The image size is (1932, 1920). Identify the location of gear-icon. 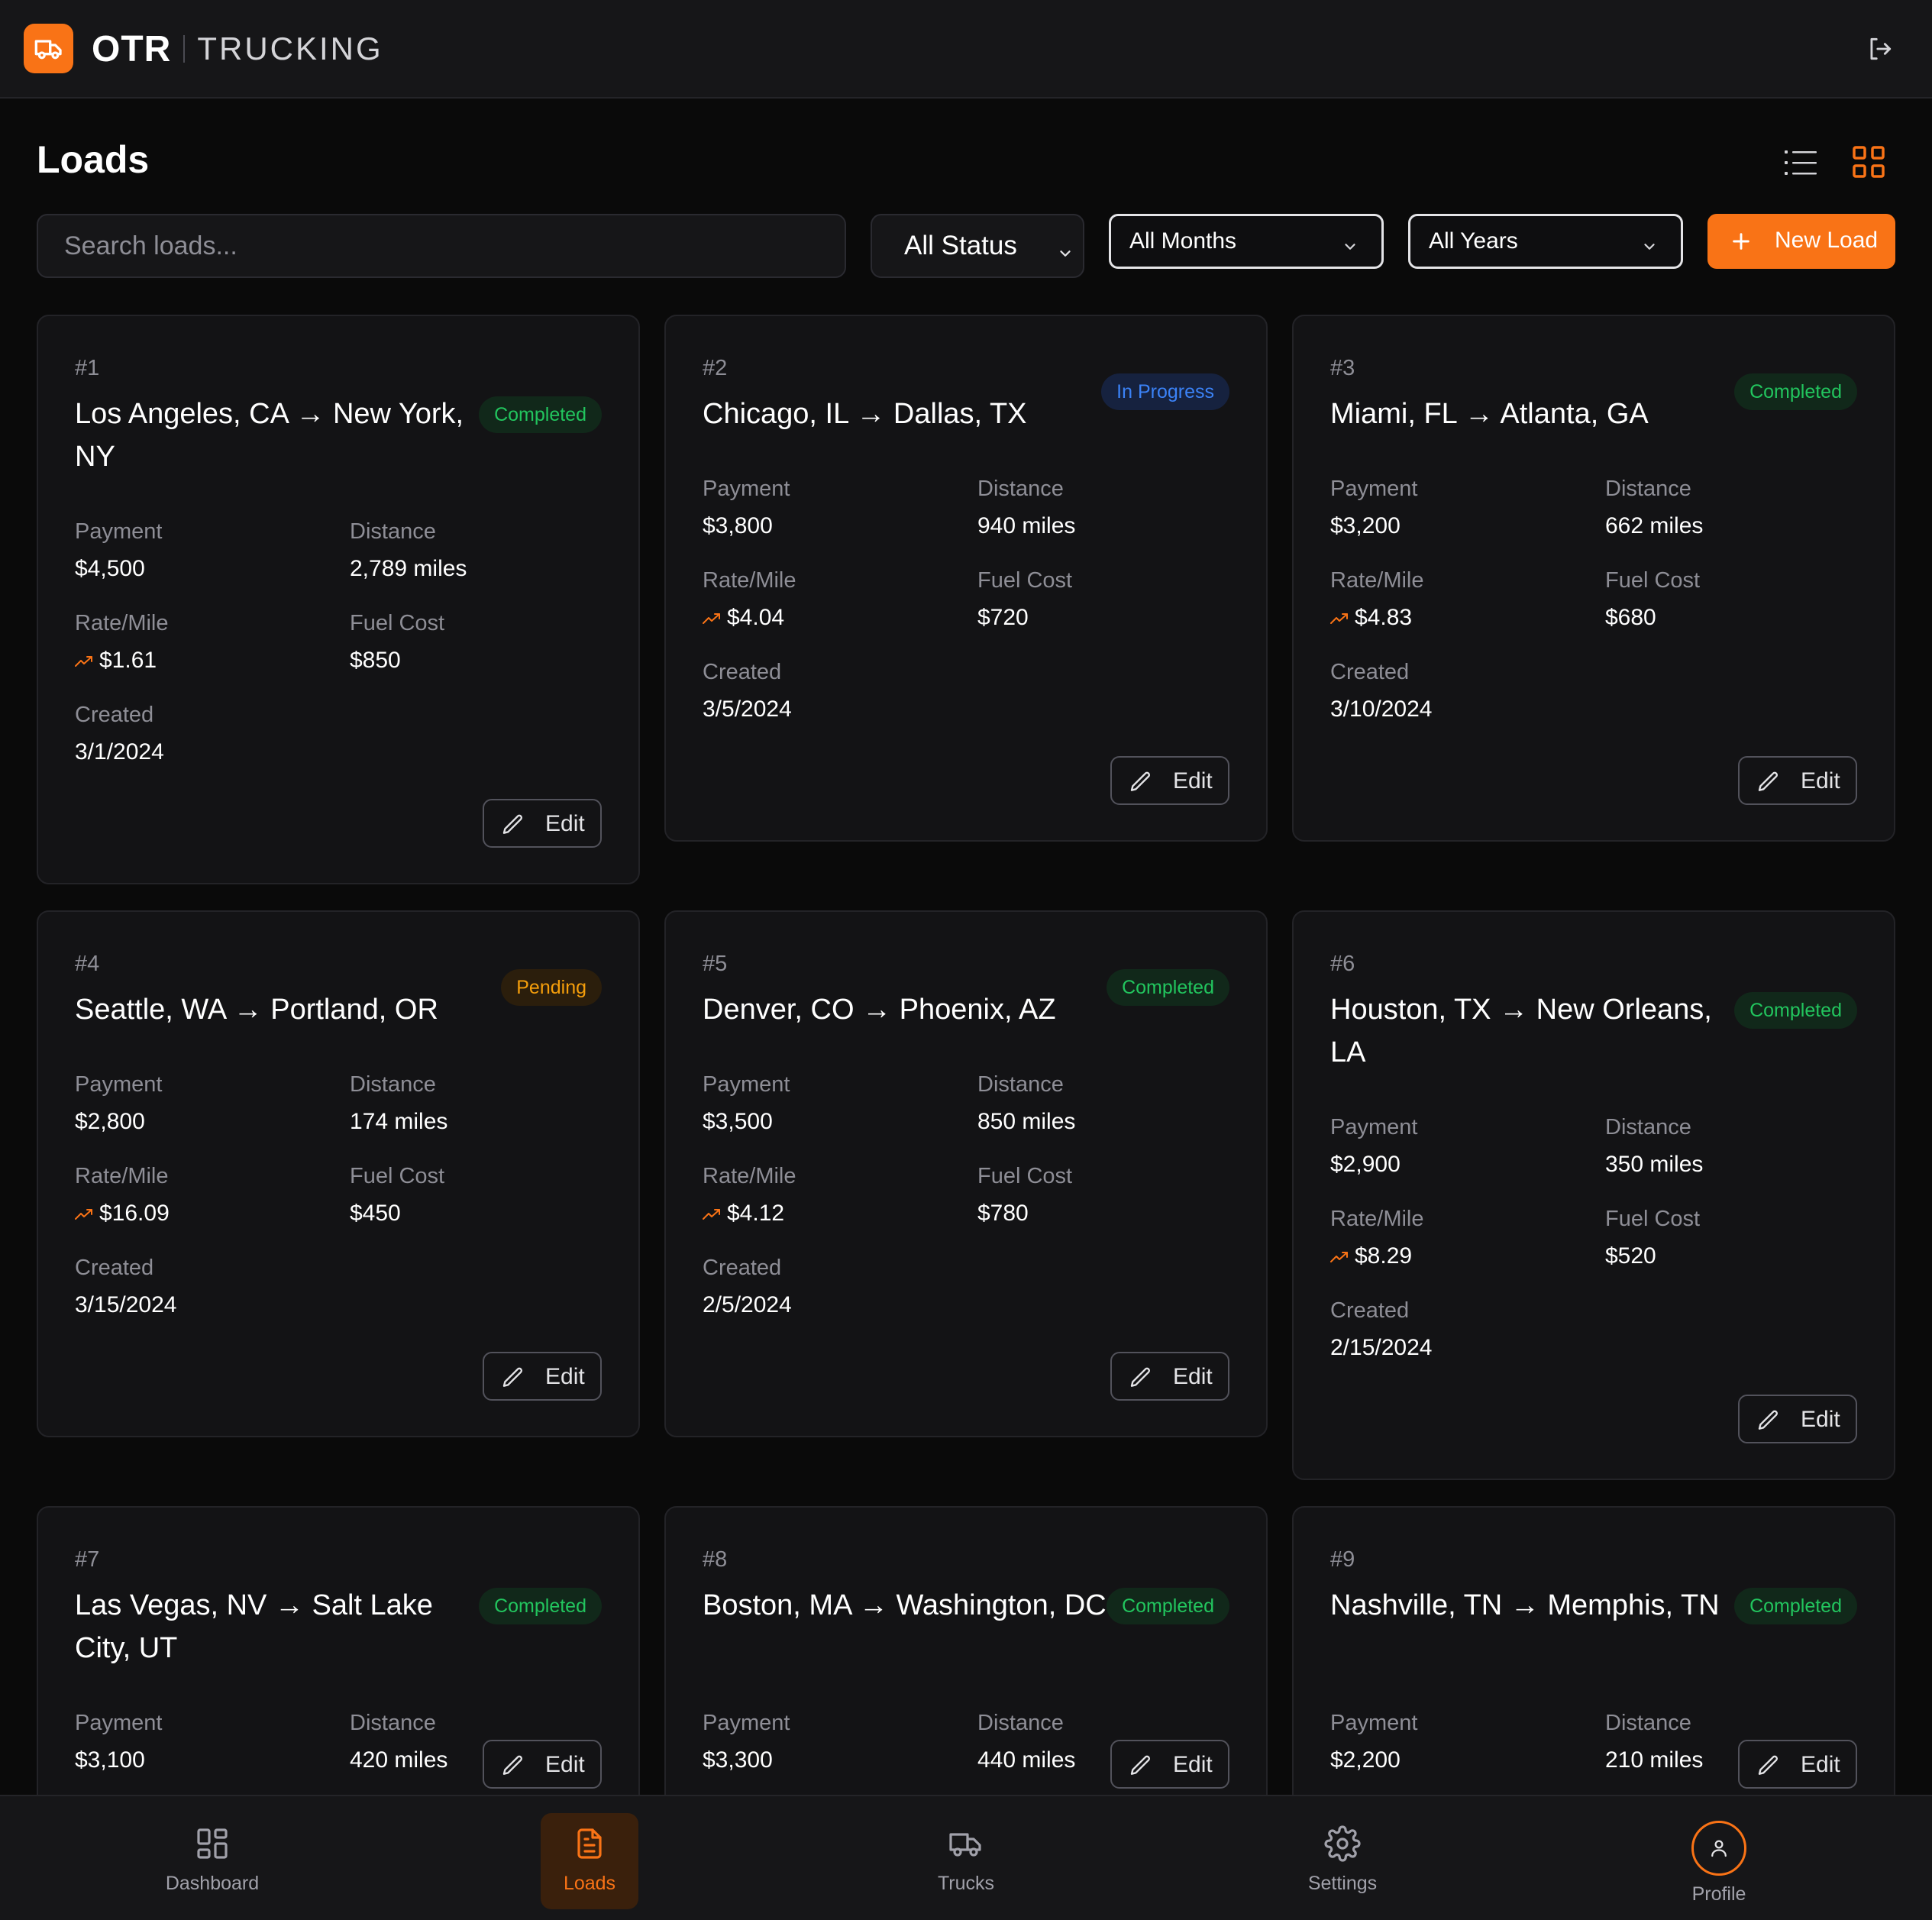
(1342, 1843).